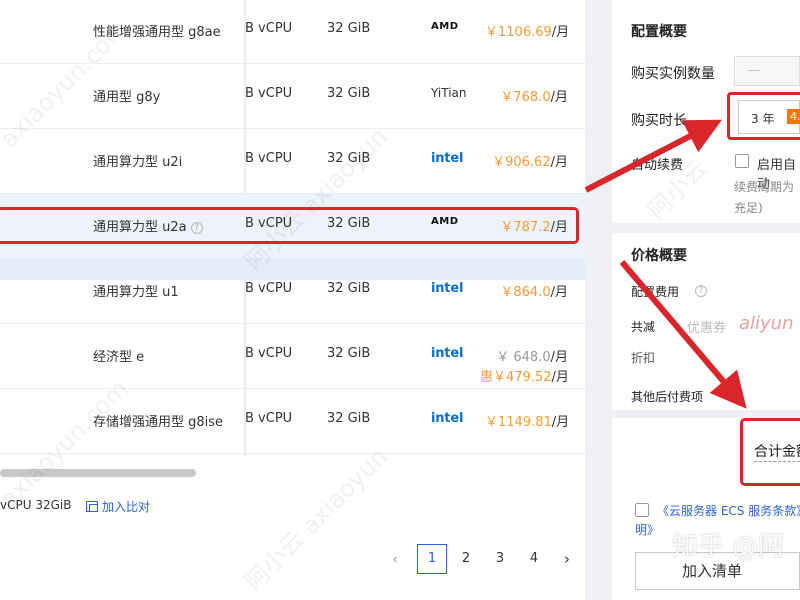 The width and height of the screenshot is (800, 600). What do you see at coordinates (534, 292) in the screenshot?
I see `price-cell: ￥864.0/月` at bounding box center [534, 292].